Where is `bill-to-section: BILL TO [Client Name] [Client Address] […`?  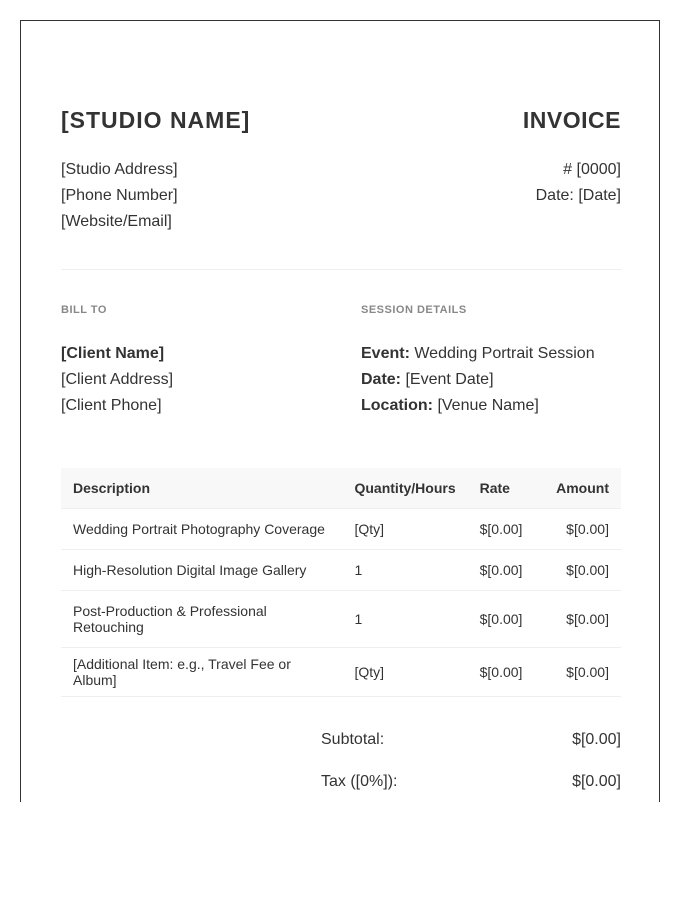
bill-to-section: BILL TO [Client Name] [Client Address] [… is located at coordinates (206, 361).